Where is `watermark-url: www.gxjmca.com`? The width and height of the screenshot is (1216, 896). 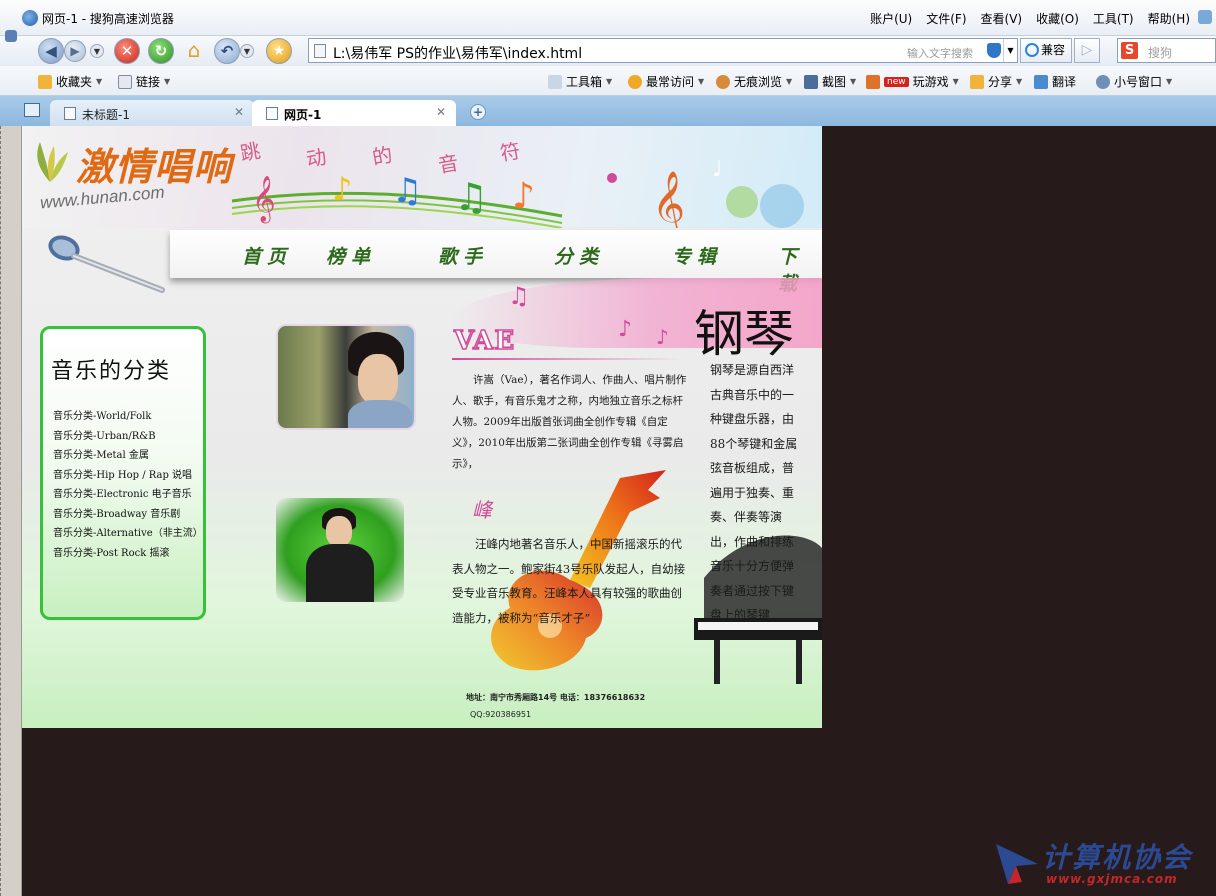
watermark-url: www.gxjmca.com is located at coordinates (1112, 879).